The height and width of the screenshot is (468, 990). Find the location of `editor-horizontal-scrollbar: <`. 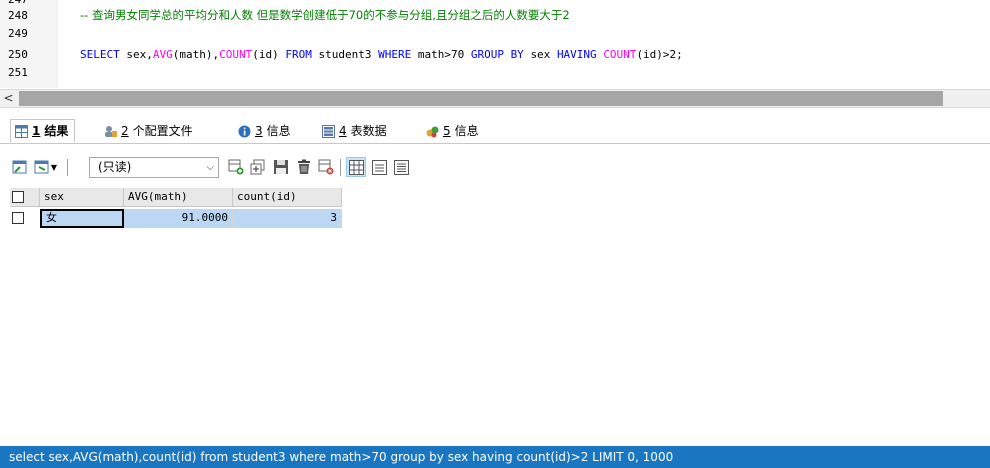

editor-horizontal-scrollbar: < is located at coordinates (495, 98).